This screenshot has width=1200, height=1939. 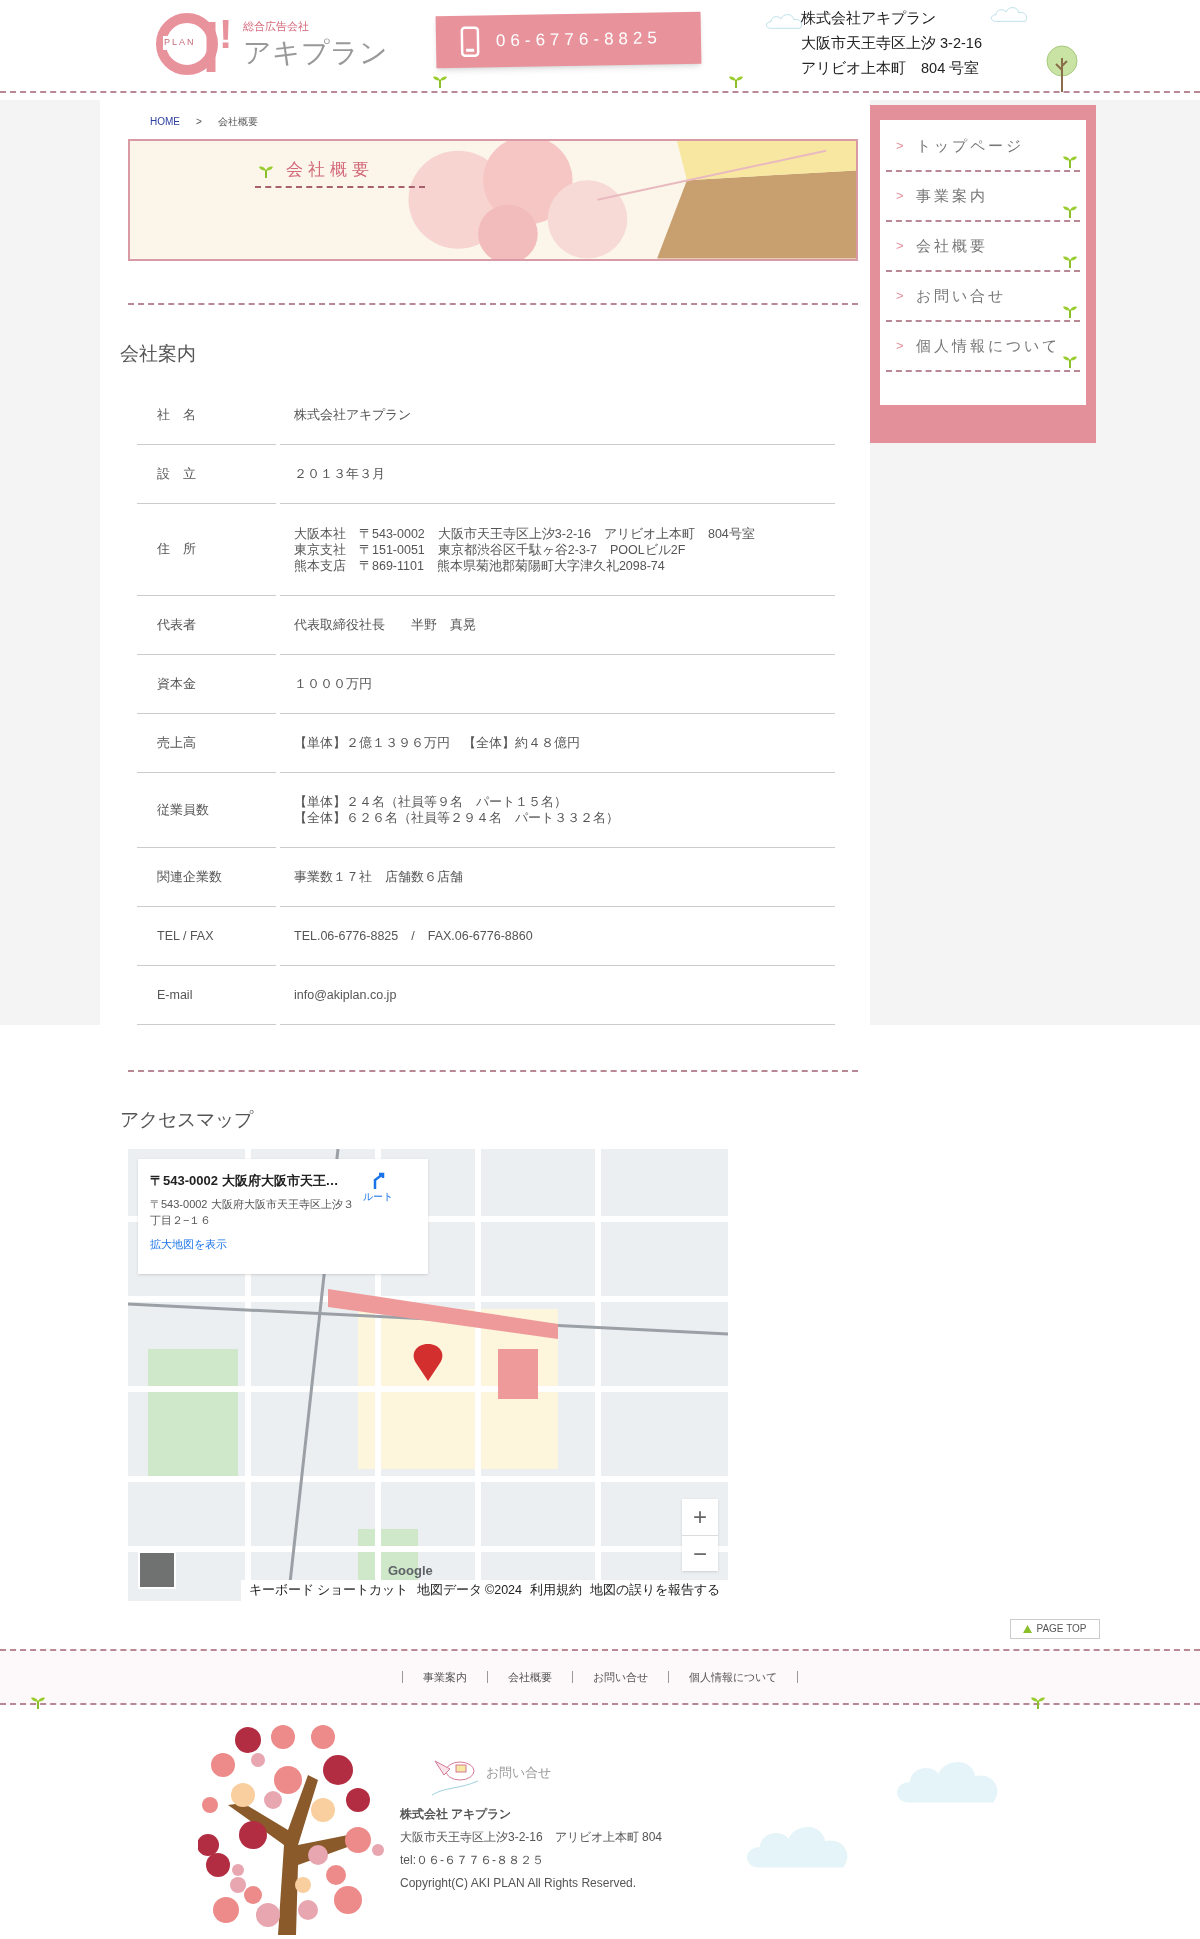 What do you see at coordinates (472, 1860) in the screenshot?
I see `footer-tel: tel:０６-６７７６-８８２５` at bounding box center [472, 1860].